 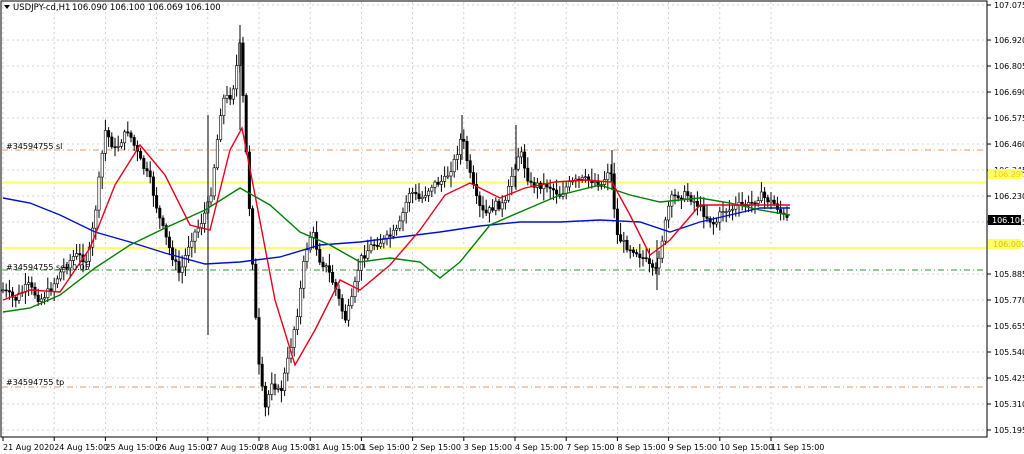 What do you see at coordinates (1009, 352) in the screenshot?
I see `price-tick-label: 105.540` at bounding box center [1009, 352].